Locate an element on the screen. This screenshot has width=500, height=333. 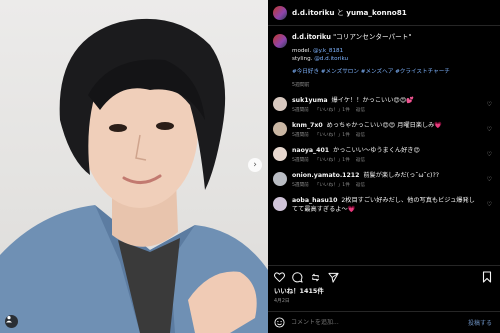
chevron-right-icon: › is located at coordinates (255, 164).